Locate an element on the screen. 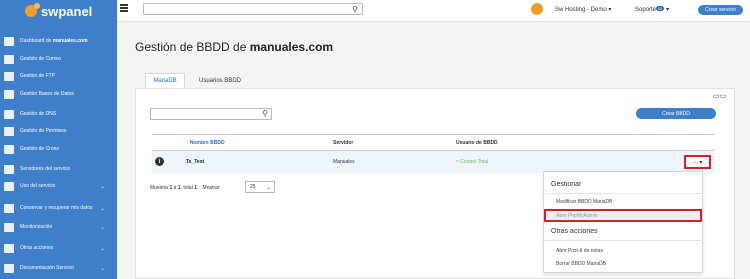  sidebar-item-label: Gestión de DNS is located at coordinates (38, 114).